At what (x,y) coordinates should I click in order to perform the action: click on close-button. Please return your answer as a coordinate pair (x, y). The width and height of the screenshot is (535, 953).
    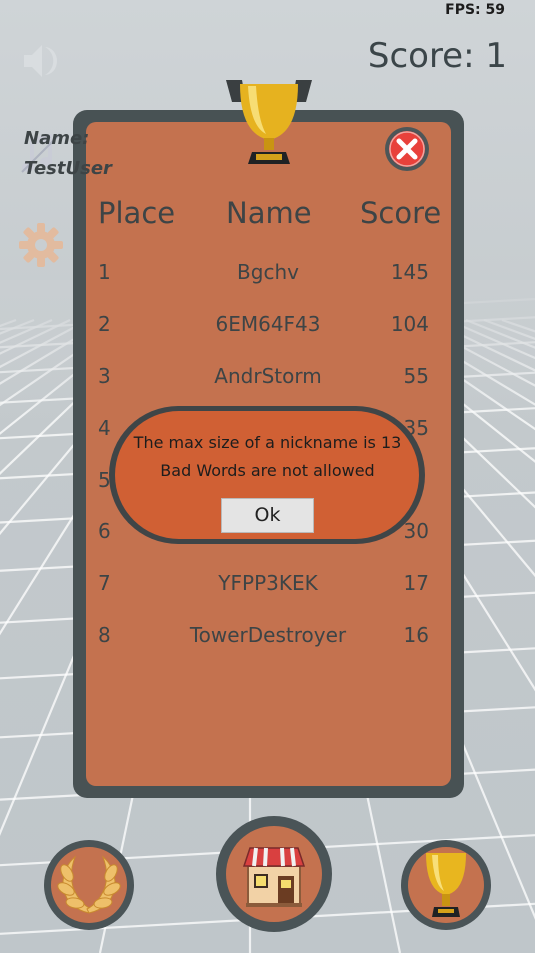
    Looking at the image, I should click on (407, 149).